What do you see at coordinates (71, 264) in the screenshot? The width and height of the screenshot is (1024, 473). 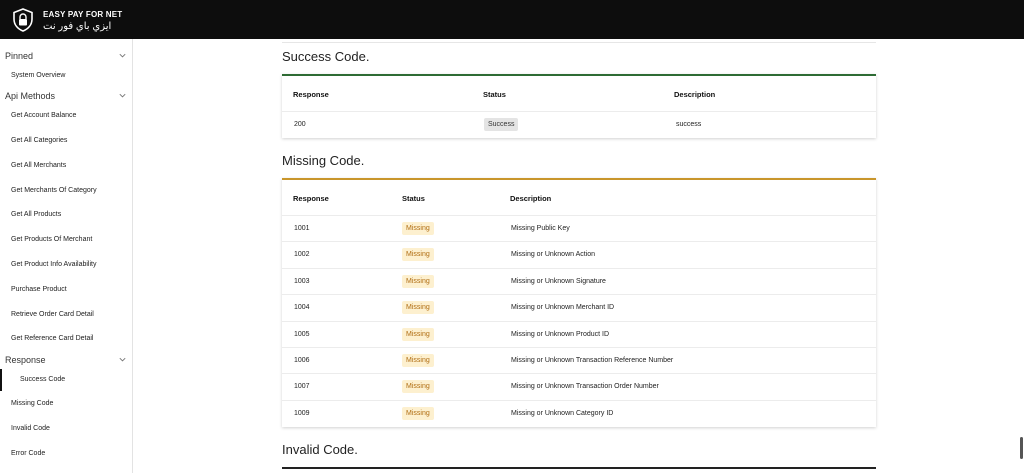 I see `sidebar-item-get-product-info-availability: Get Product Info Availability` at bounding box center [71, 264].